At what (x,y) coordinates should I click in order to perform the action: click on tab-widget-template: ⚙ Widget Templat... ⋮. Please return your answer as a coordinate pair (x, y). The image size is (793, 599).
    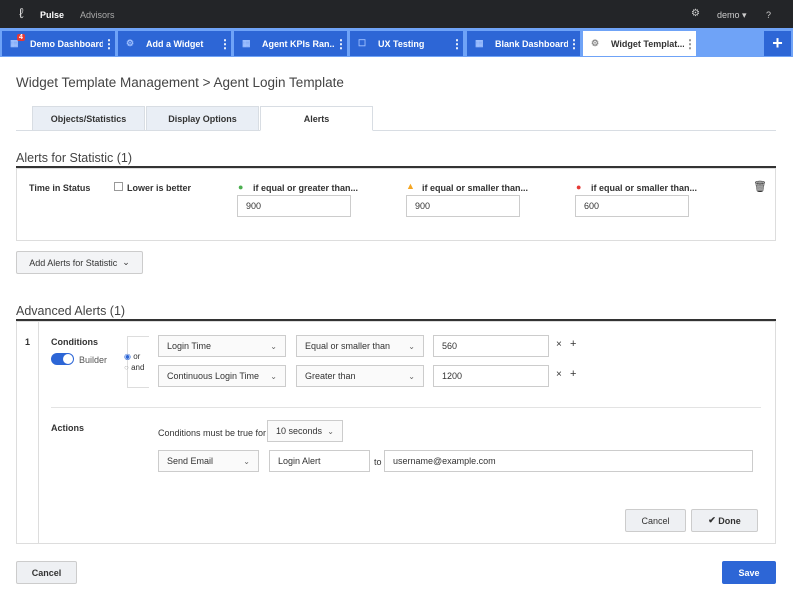
    Looking at the image, I should click on (639, 43).